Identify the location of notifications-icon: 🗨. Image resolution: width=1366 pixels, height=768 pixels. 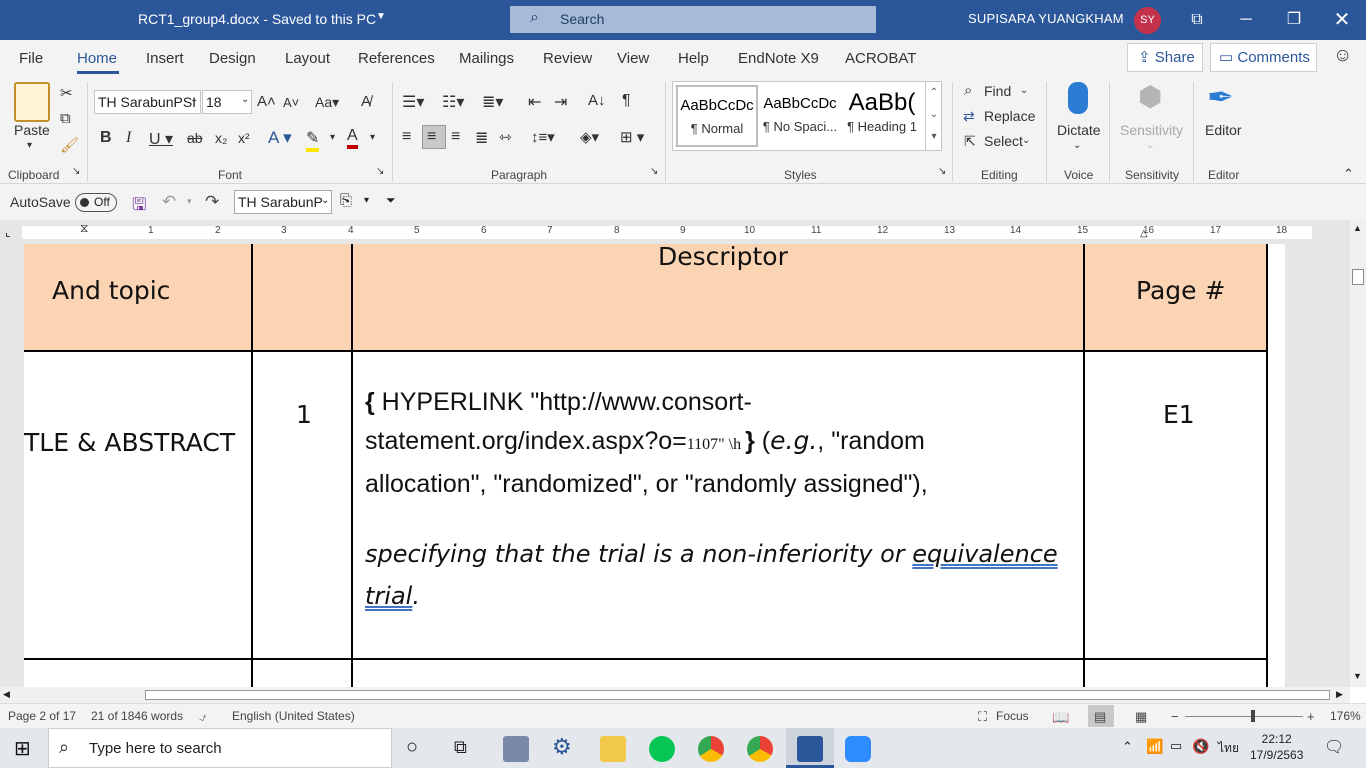
(1334, 747).